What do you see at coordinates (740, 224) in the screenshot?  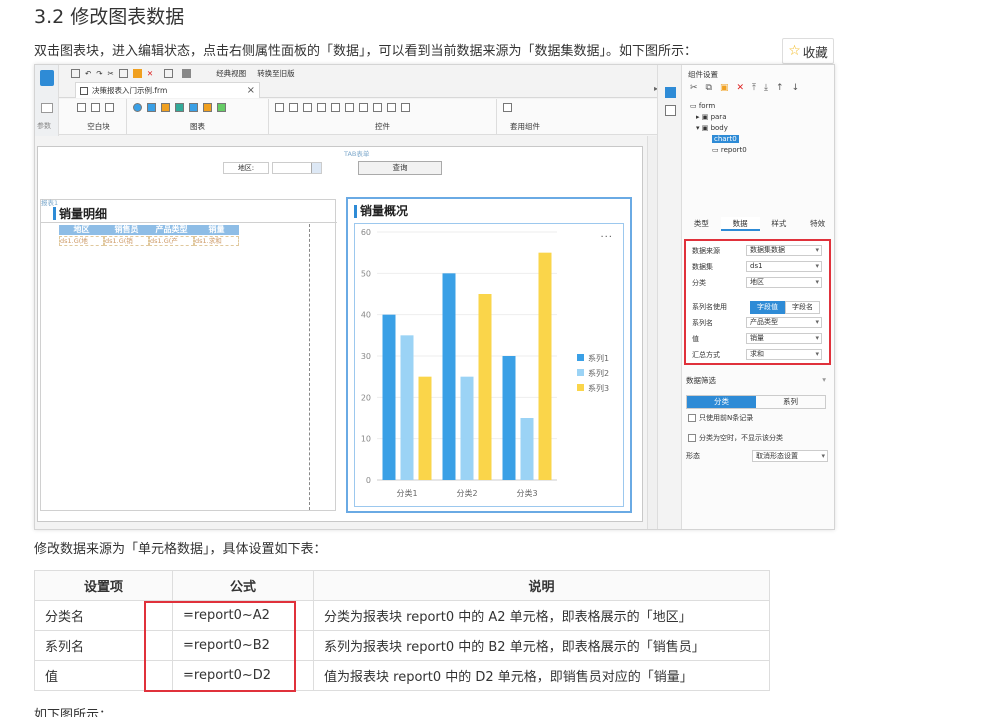 I see `tab-data: 数据` at bounding box center [740, 224].